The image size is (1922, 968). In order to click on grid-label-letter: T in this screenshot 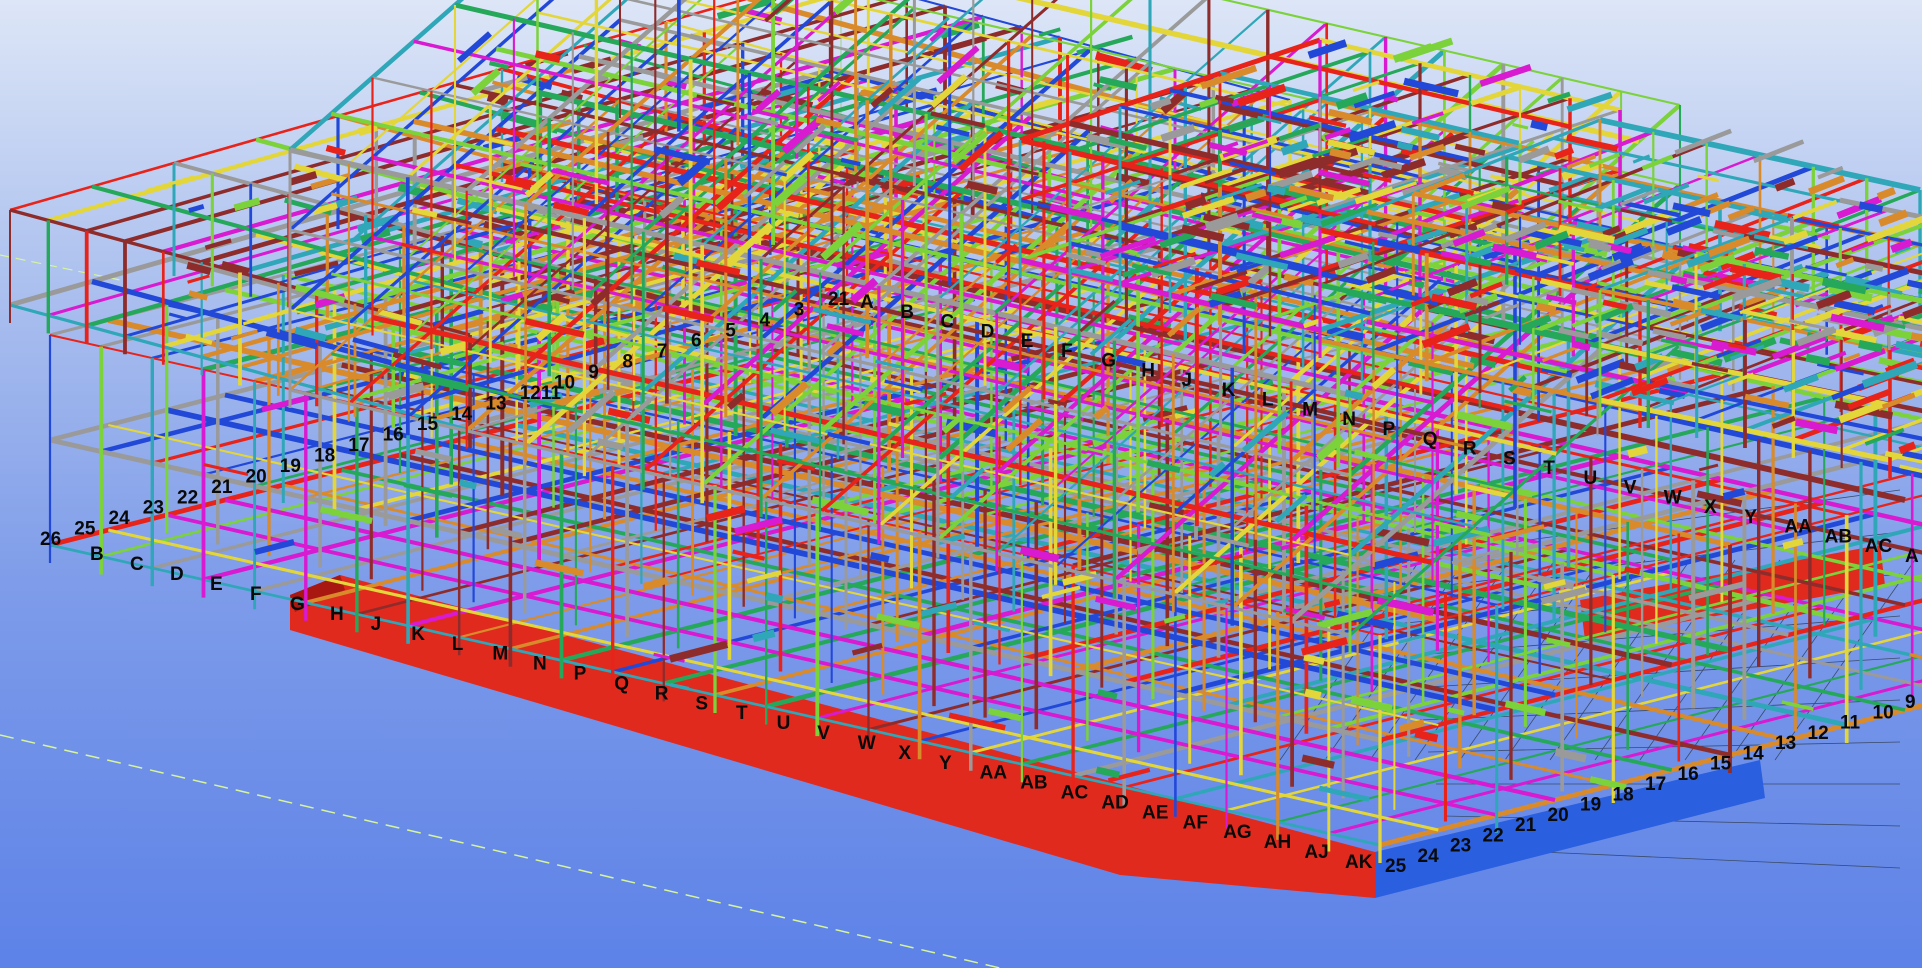, I will do `click(742, 713)`.